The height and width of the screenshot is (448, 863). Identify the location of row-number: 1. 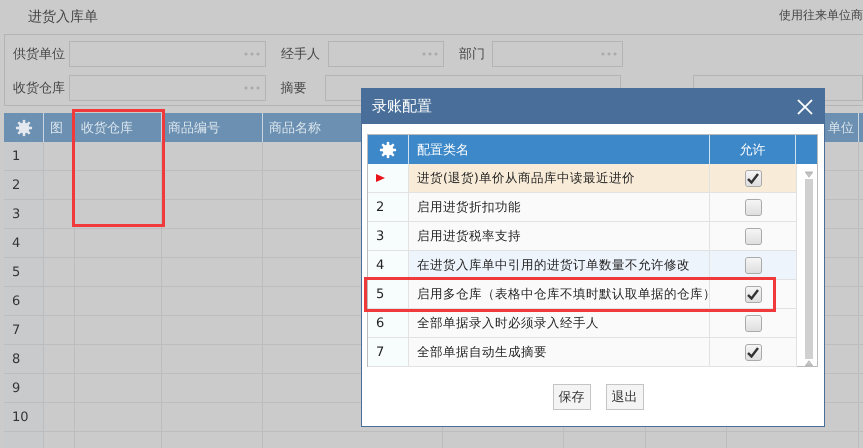
(16, 156).